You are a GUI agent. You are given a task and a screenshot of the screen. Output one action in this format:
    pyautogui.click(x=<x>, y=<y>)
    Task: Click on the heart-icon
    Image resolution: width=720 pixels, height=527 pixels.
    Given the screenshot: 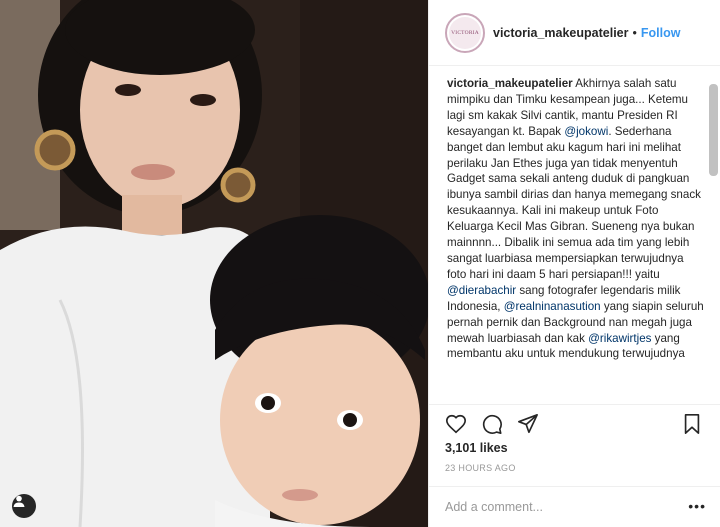 What is the action you would take?
    pyautogui.click(x=456, y=424)
    